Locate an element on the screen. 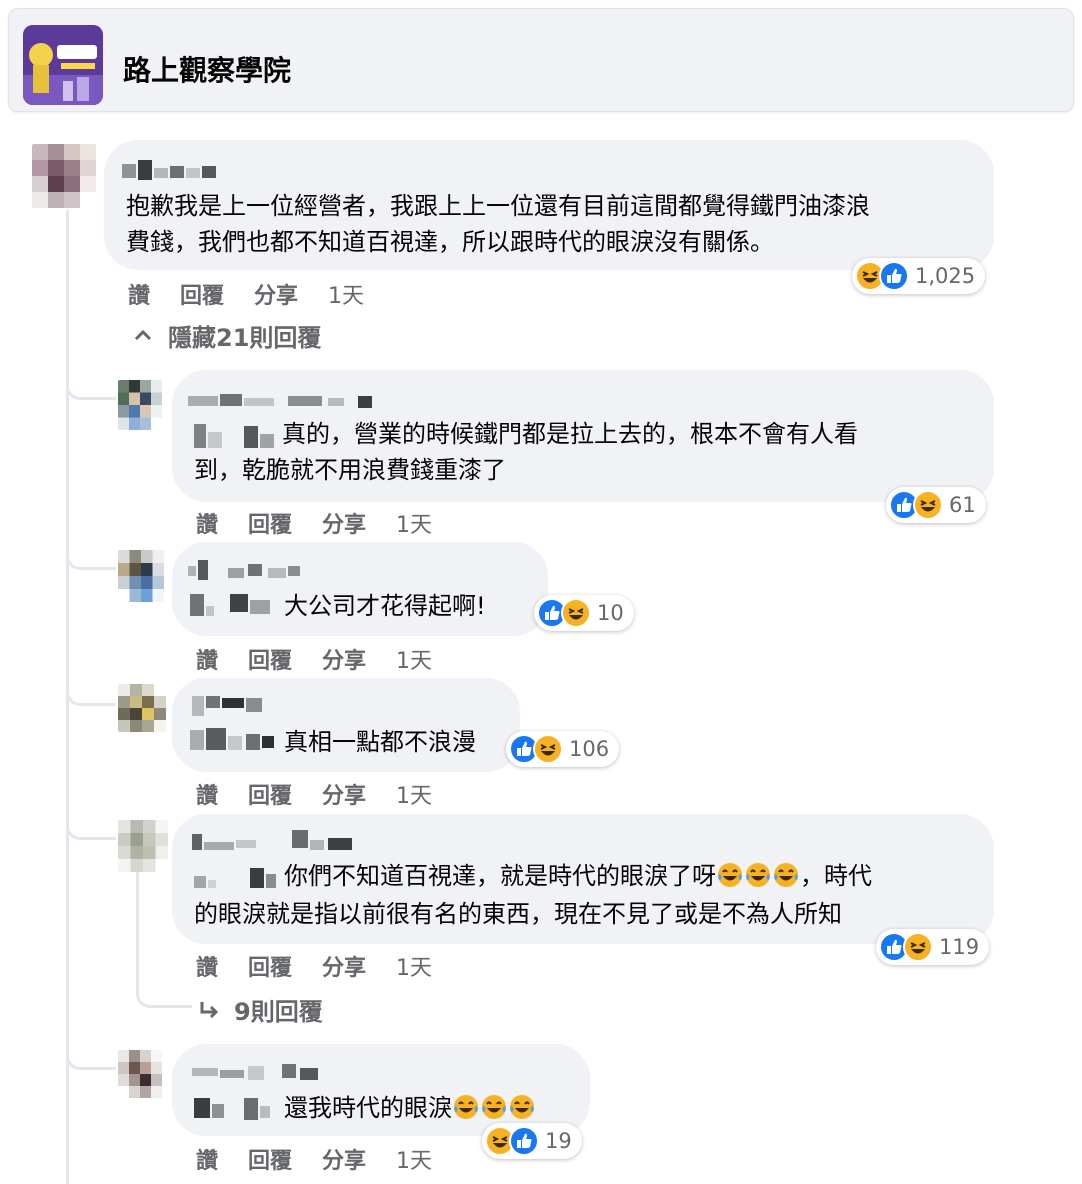 The image size is (1082, 1184). comment-text: 大公司才花得起啊! is located at coordinates (385, 606).